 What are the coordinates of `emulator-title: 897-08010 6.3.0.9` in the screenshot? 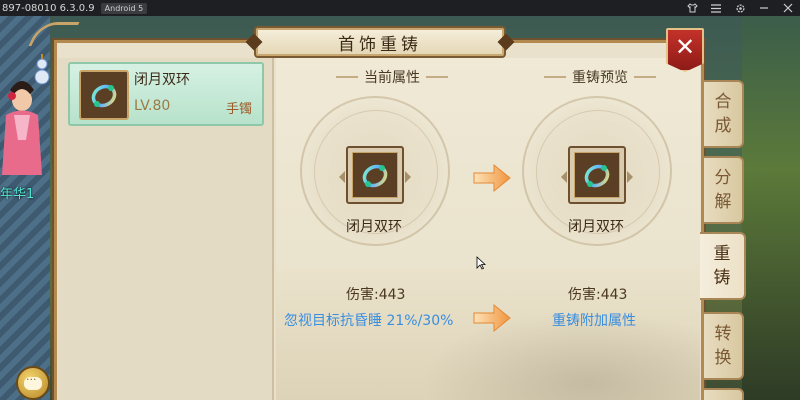 It's located at (48, 8).